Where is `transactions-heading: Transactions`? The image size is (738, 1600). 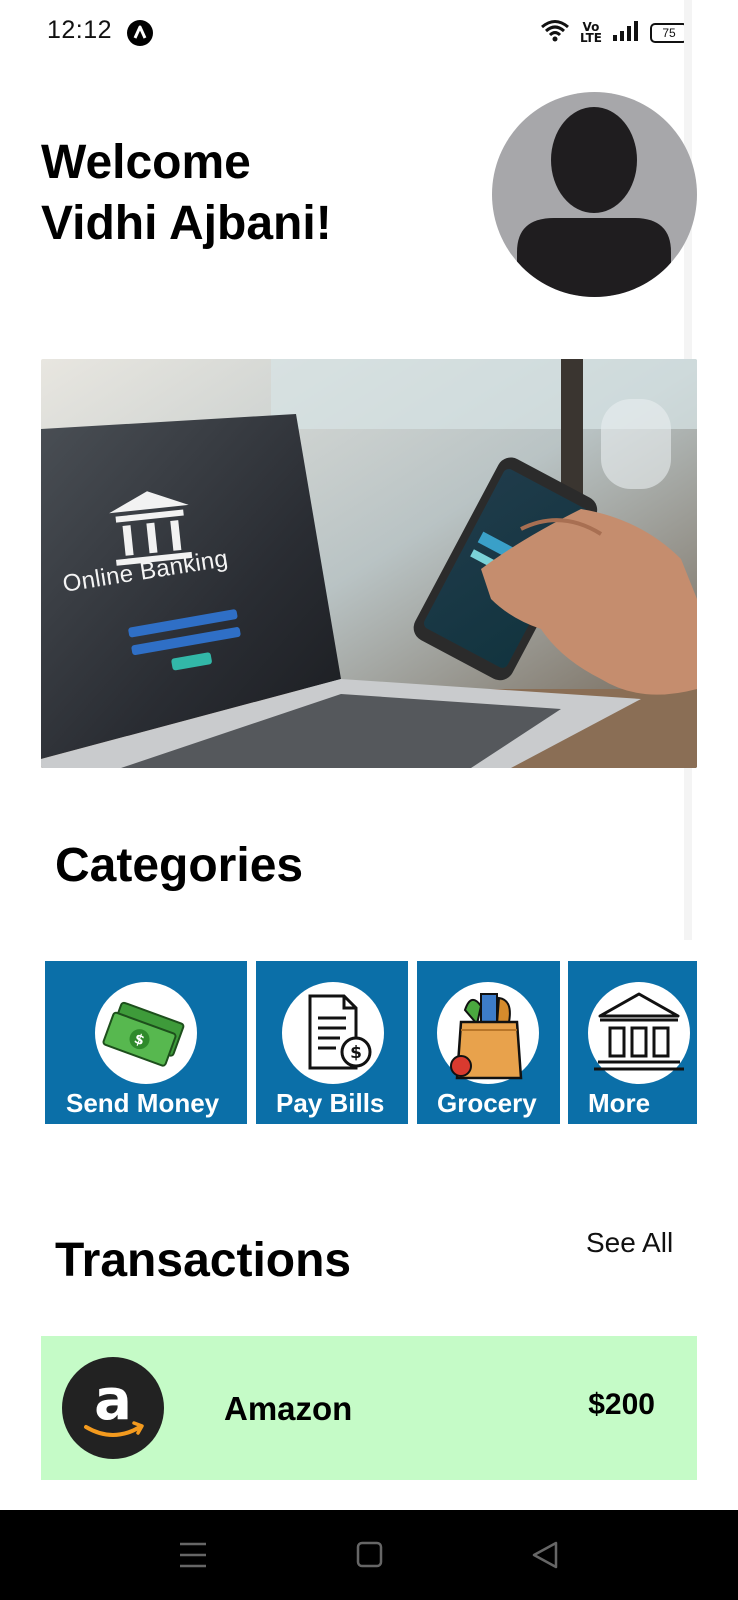
transactions-heading: Transactions is located at coordinates (203, 1260).